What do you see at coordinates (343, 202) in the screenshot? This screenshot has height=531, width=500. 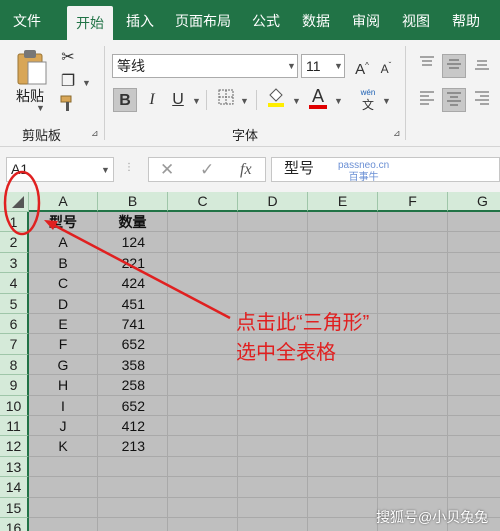 I see `column-header-e: E` at bounding box center [343, 202].